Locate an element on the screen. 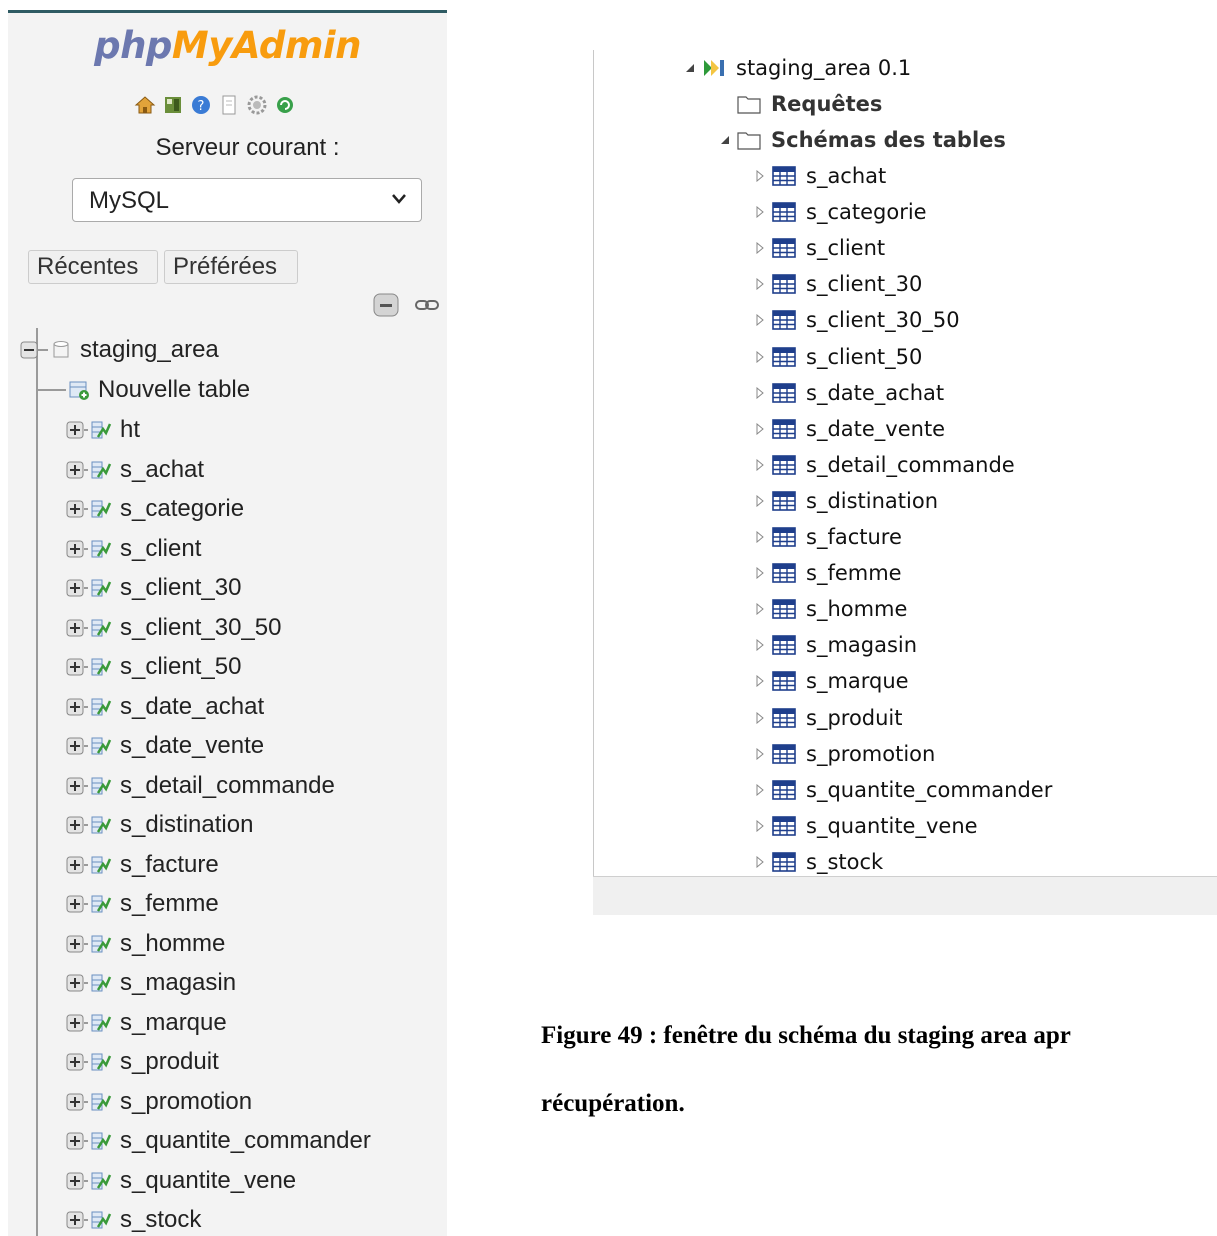 The image size is (1217, 1236). server-select: MySQL is located at coordinates (247, 200).